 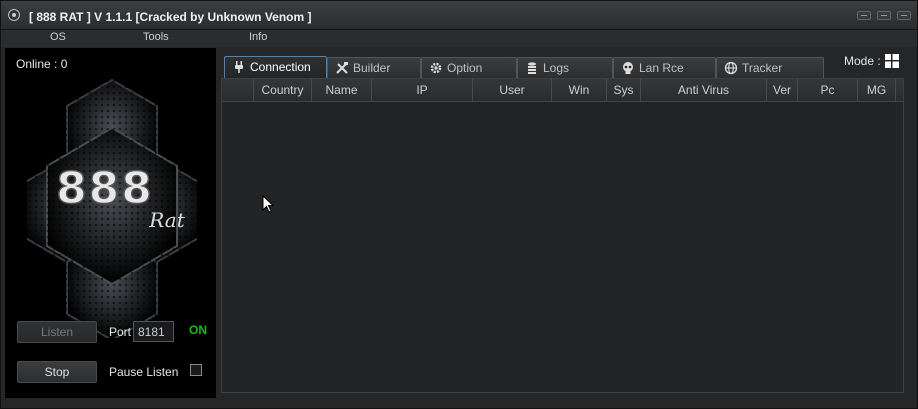 I want to click on tools-icon, so click(x=342, y=68).